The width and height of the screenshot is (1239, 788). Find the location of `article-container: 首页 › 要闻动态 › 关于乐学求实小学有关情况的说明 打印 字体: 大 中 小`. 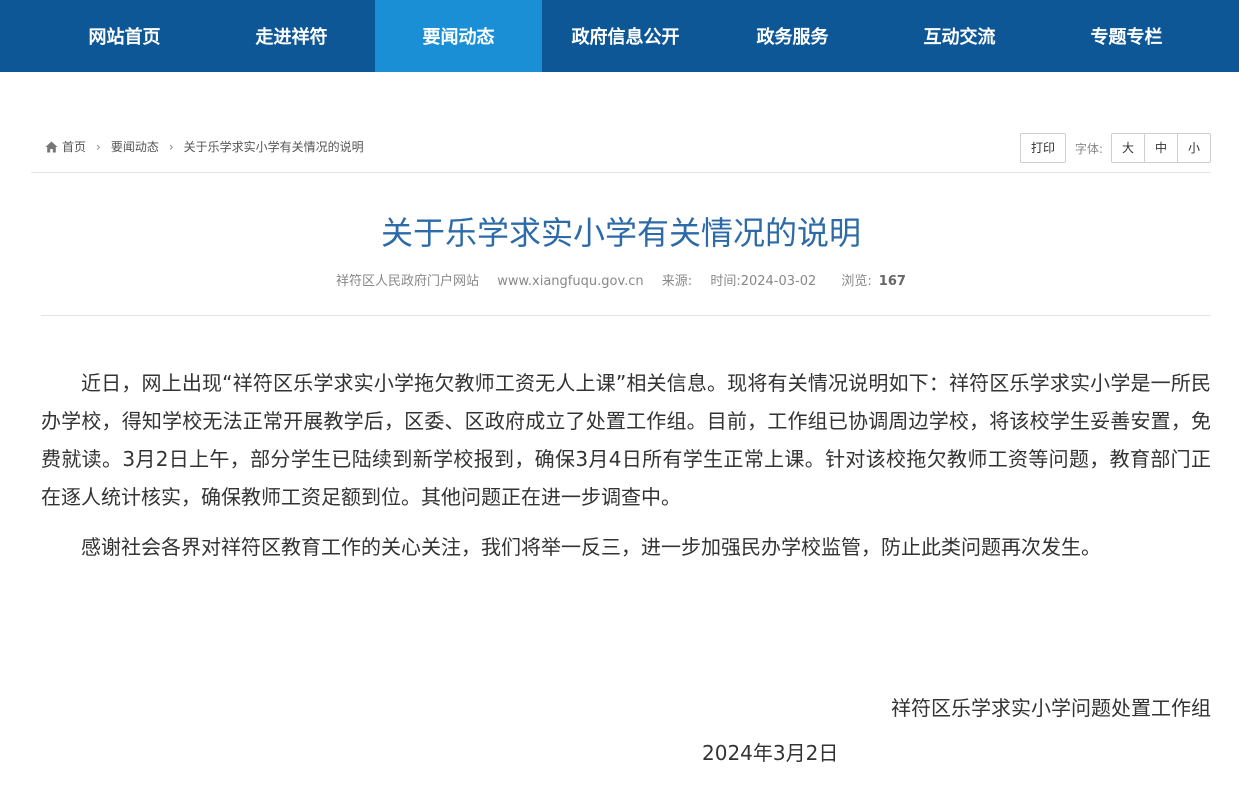

article-container: 首页 › 要闻动态 › 关于乐学求实小学有关情况的说明 打印 字体: 大 中 小 is located at coordinates (621, 122).